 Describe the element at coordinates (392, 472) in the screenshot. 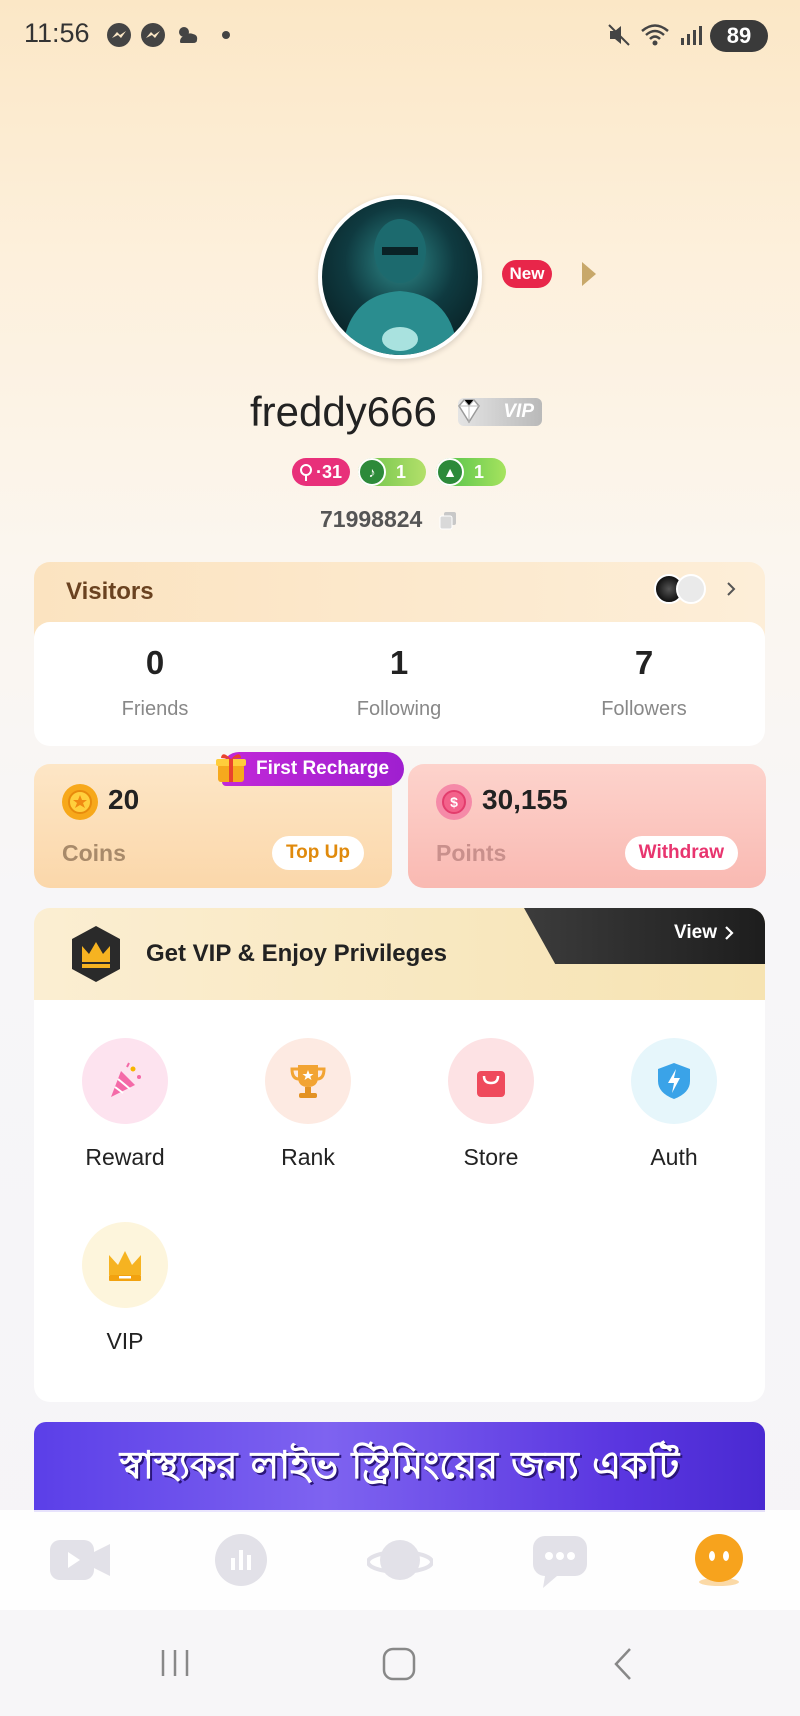

I see `music-level-badge: ♪ 1` at that location.